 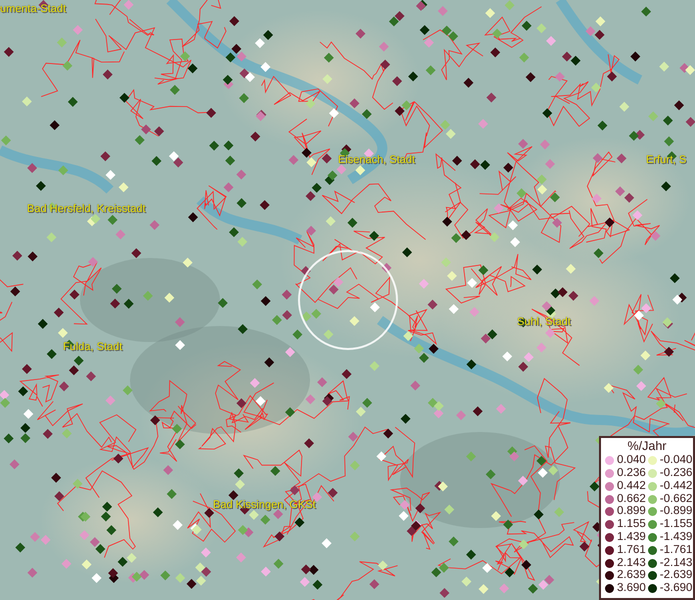 I want to click on legend-value: -0.236, so click(x=676, y=473).